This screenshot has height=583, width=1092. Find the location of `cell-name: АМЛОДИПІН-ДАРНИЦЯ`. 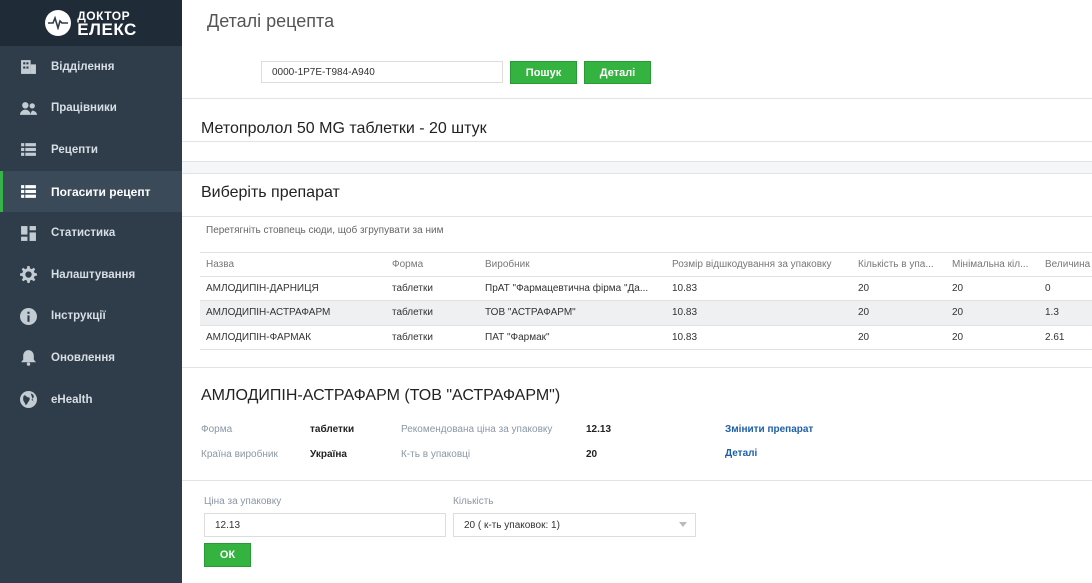

cell-name: АМЛОДИПІН-ДАРНИЦЯ is located at coordinates (262, 288).